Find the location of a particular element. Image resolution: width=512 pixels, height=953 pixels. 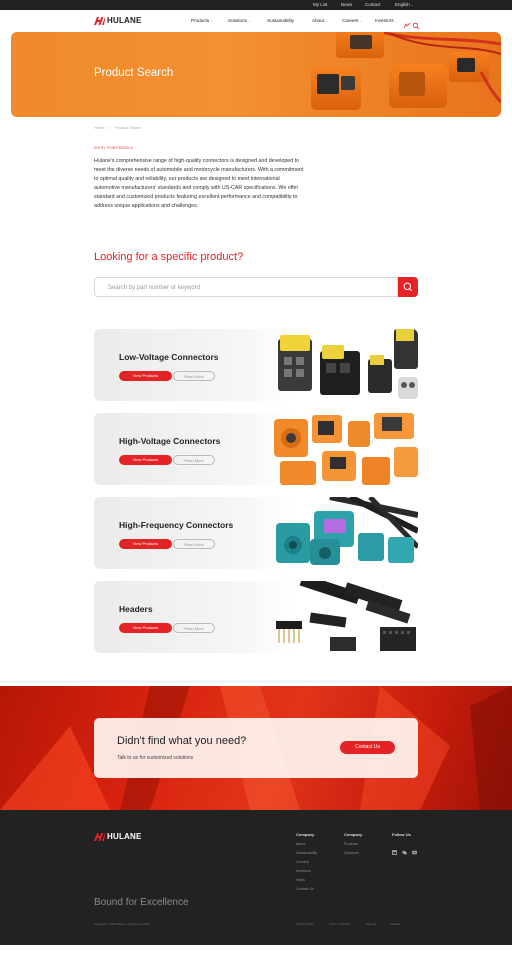

chevron-right-icon: > is located at coordinates (109, 128).